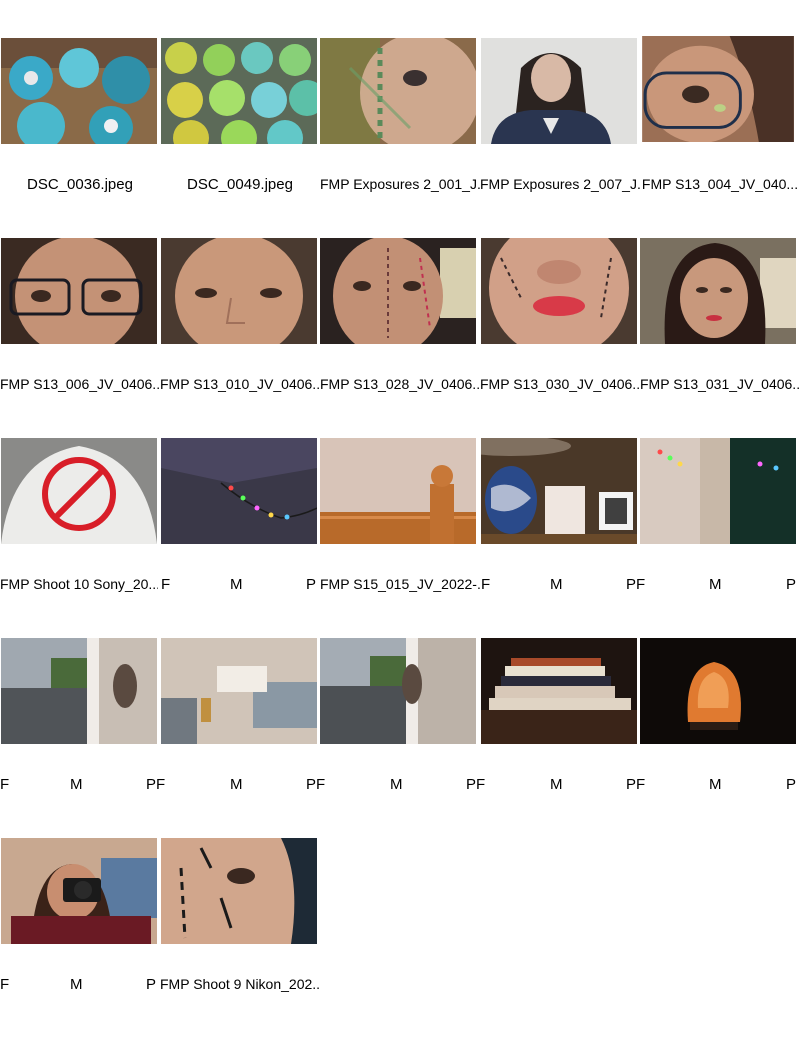 The height and width of the screenshot is (1038, 800). I want to click on truncated-label-fragments: F M P F M PF M P, so click(400, 586).